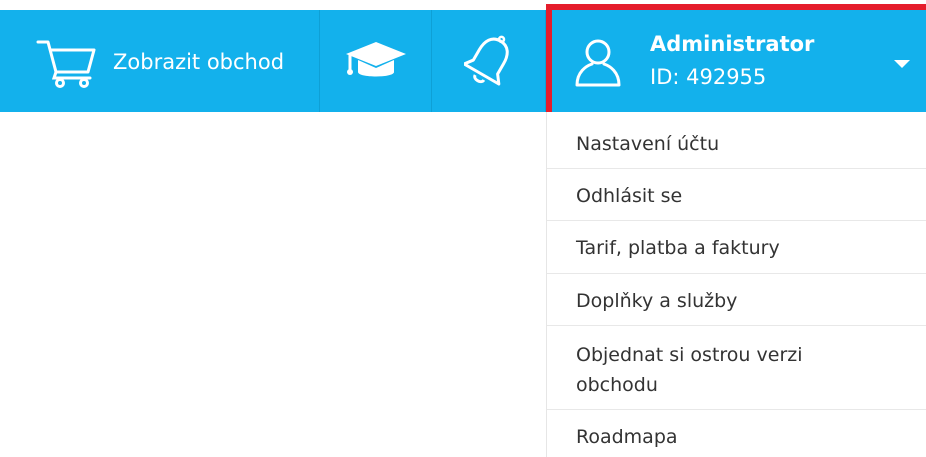  I want to click on menu-item-plan-payments-invoices: Tarif, platba a faktury, so click(736, 247).